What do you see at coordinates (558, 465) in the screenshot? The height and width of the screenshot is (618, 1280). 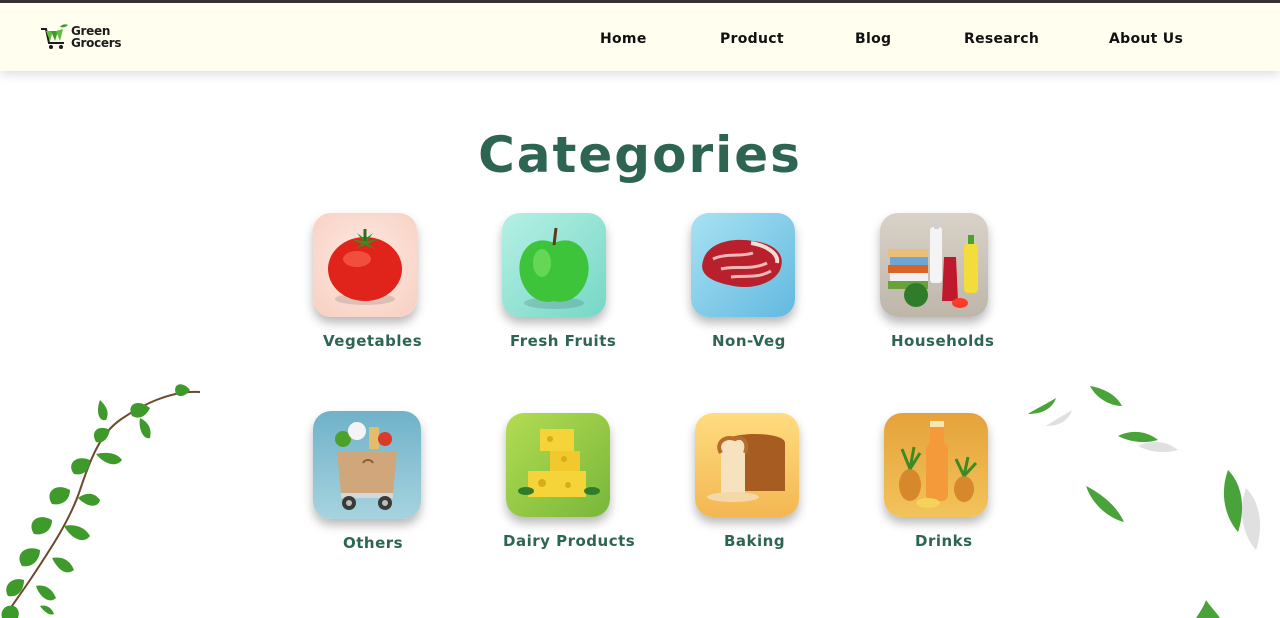 I see `cheese-icon` at bounding box center [558, 465].